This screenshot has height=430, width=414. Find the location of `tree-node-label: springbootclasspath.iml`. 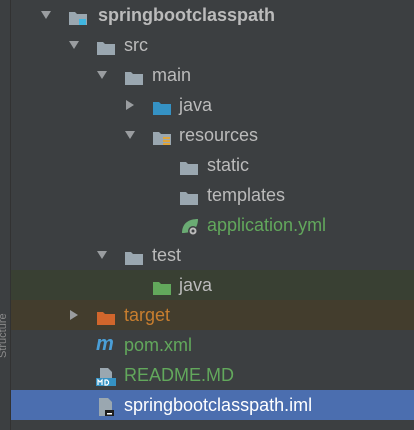

tree-node-label: springbootclasspath.iml is located at coordinates (218, 405).